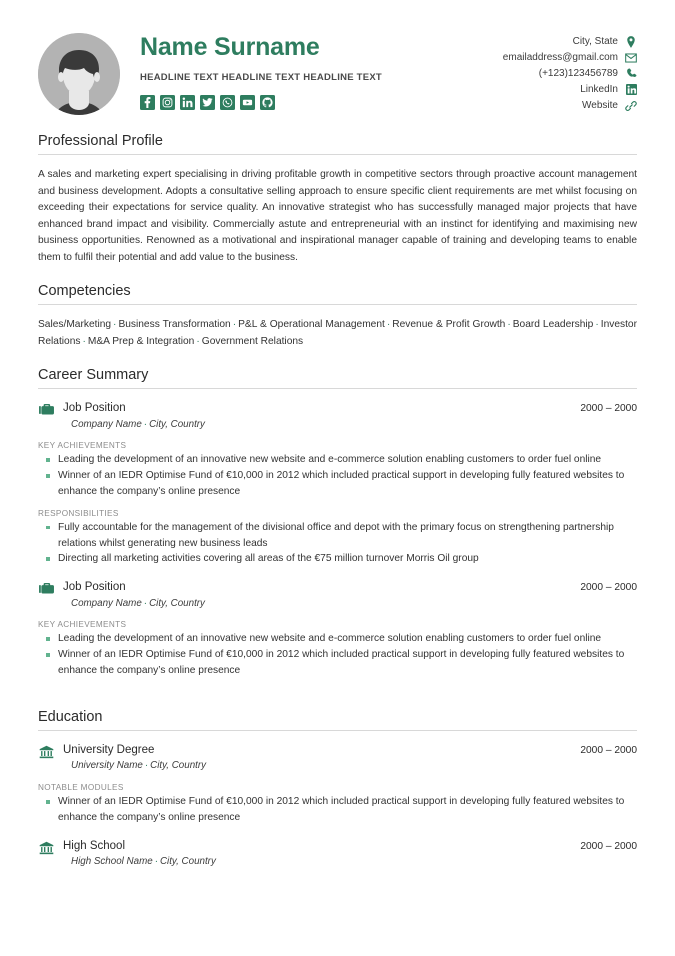 Image resolution: width=675 pixels, height=956 pixels. What do you see at coordinates (267, 102) in the screenshot?
I see `github-icon` at bounding box center [267, 102].